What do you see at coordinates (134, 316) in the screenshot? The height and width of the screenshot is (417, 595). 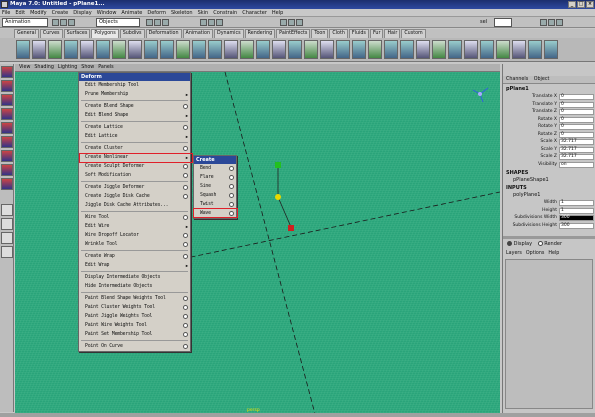 I see `deform-item-paint-jiggle-weights-tool: Paint Jiggle Weights Tool` at bounding box center [134, 316].